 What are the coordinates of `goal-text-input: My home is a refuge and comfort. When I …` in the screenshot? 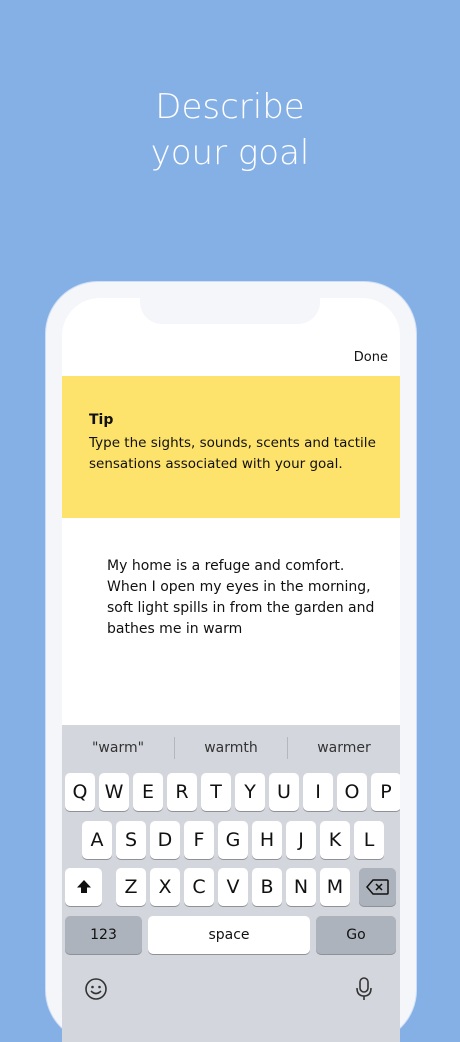 It's located at (242, 598).